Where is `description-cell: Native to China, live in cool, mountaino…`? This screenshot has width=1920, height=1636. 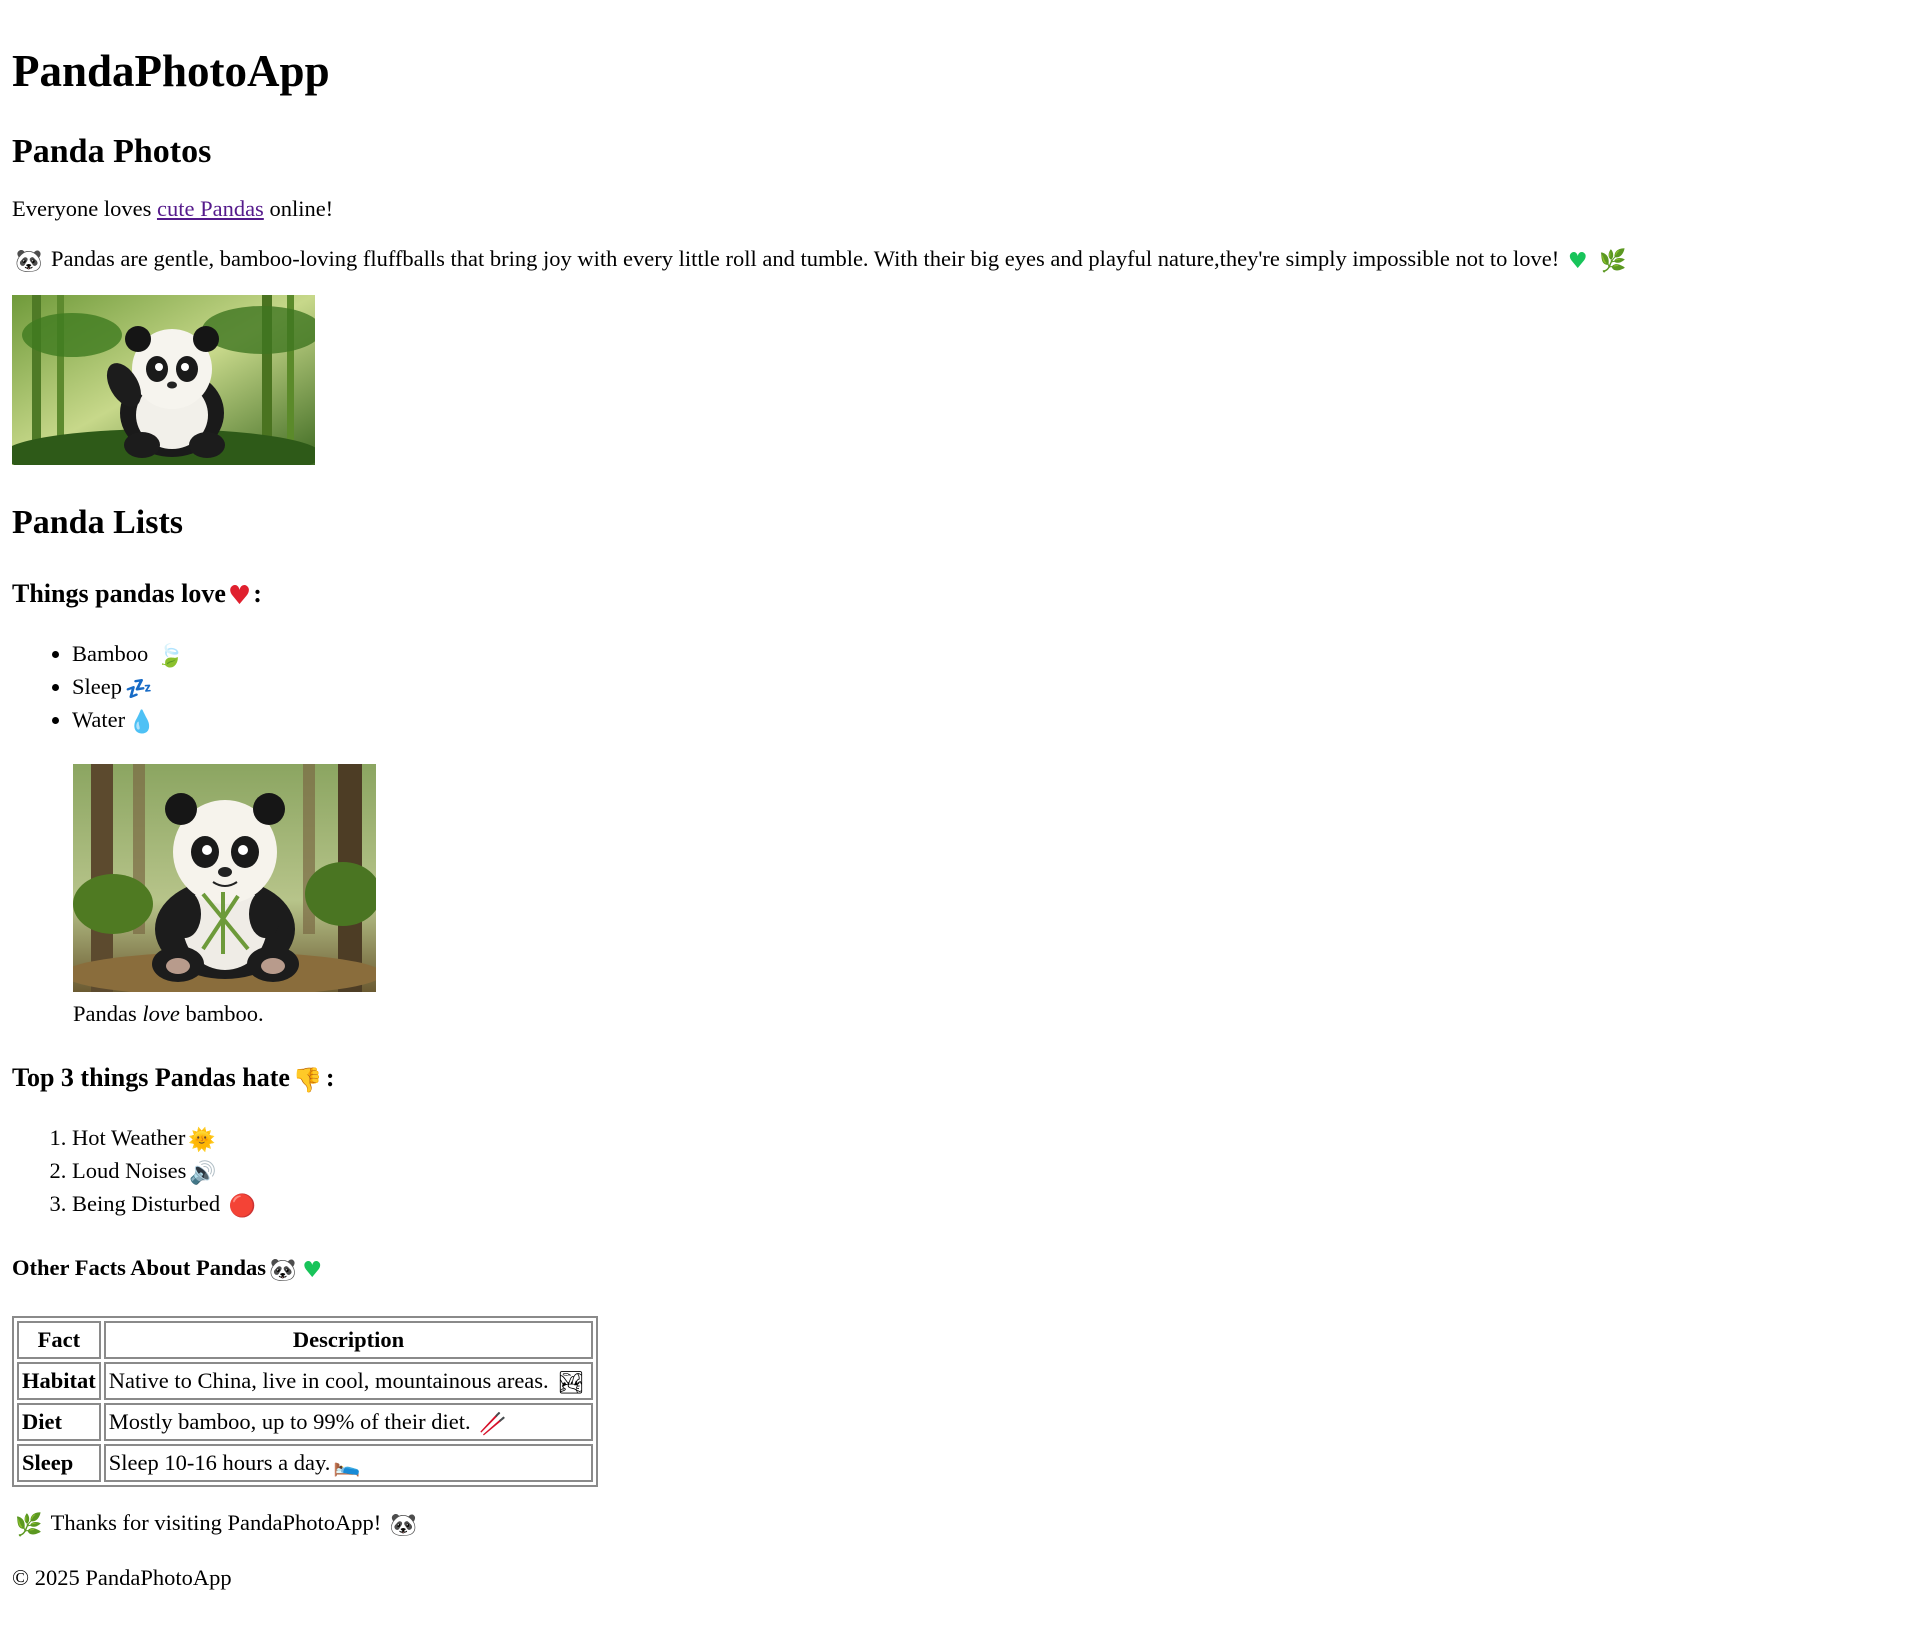 description-cell: Native to China, live in cool, mountaino… is located at coordinates (348, 1381).